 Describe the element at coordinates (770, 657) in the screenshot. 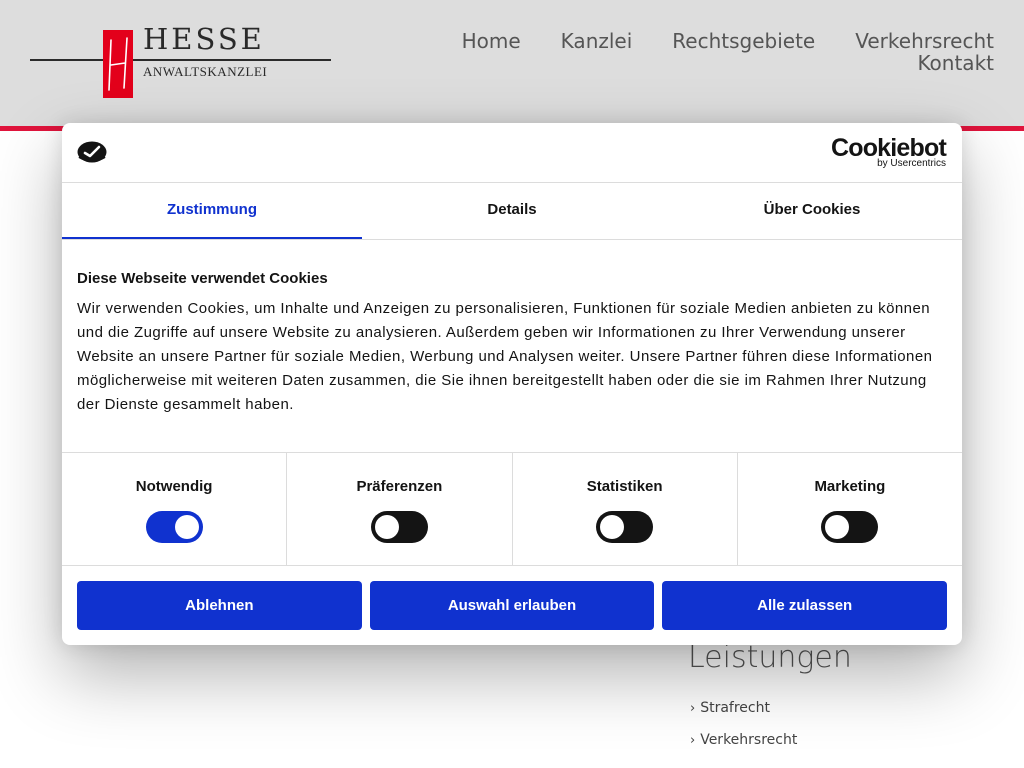

I see `services-title: Leistungen` at that location.